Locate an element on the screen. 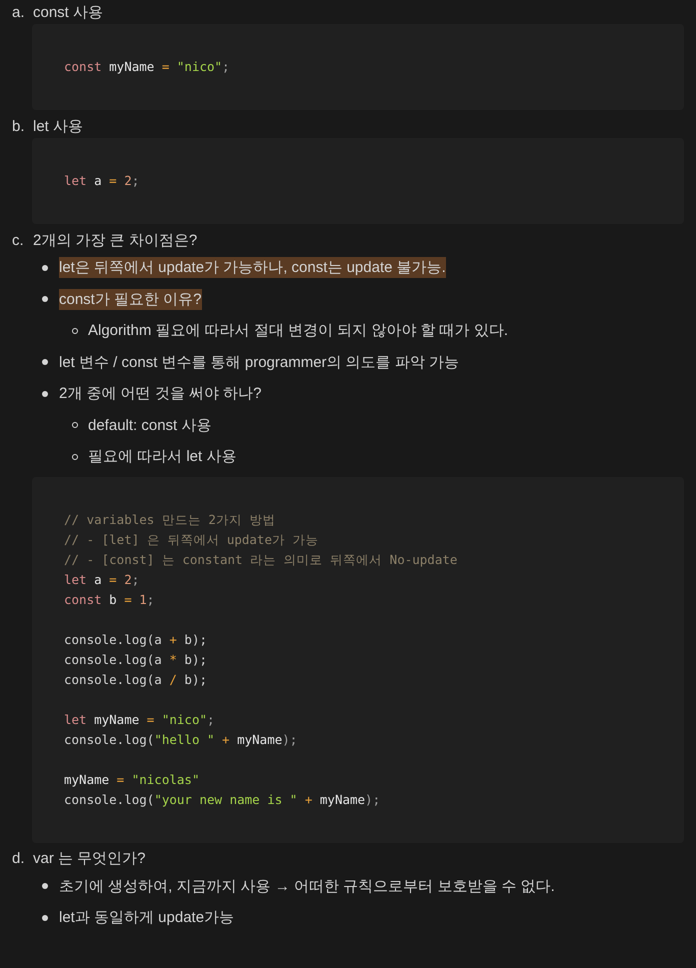 The width and height of the screenshot is (696, 968). list-item-text: const가 필요한 이유? is located at coordinates (130, 299).